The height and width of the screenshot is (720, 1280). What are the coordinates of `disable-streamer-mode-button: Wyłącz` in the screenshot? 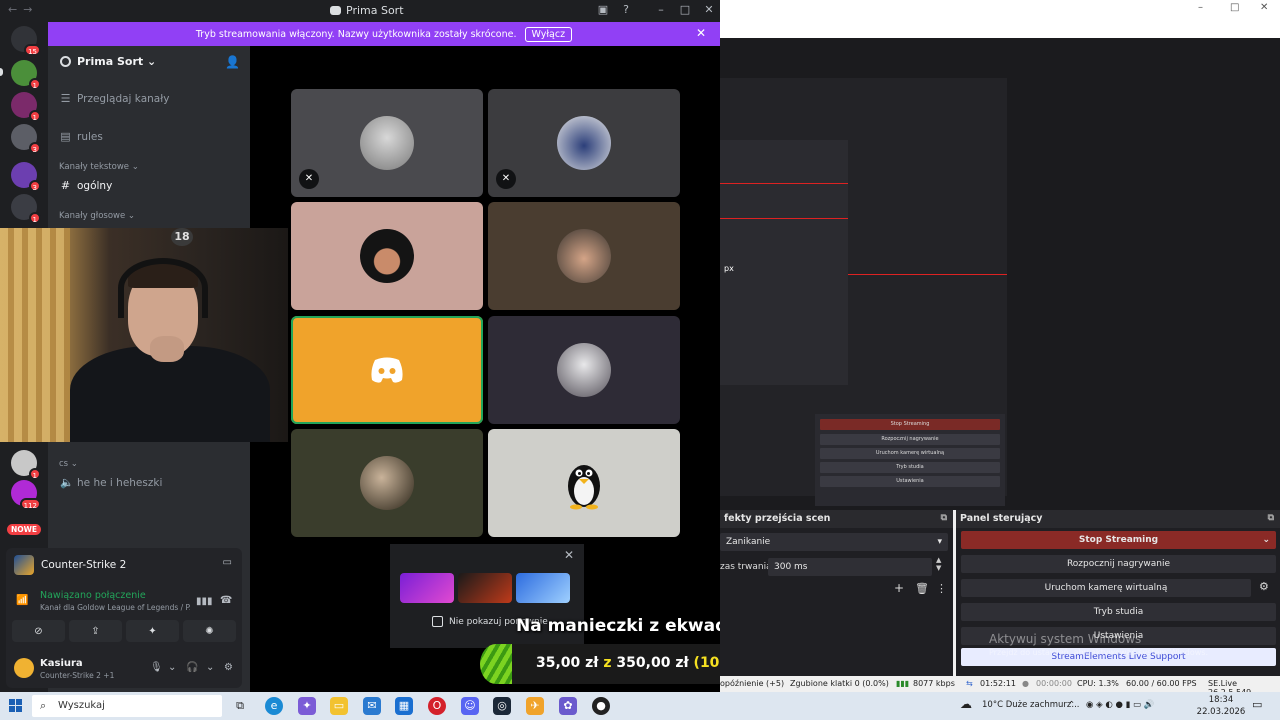 It's located at (548, 34).